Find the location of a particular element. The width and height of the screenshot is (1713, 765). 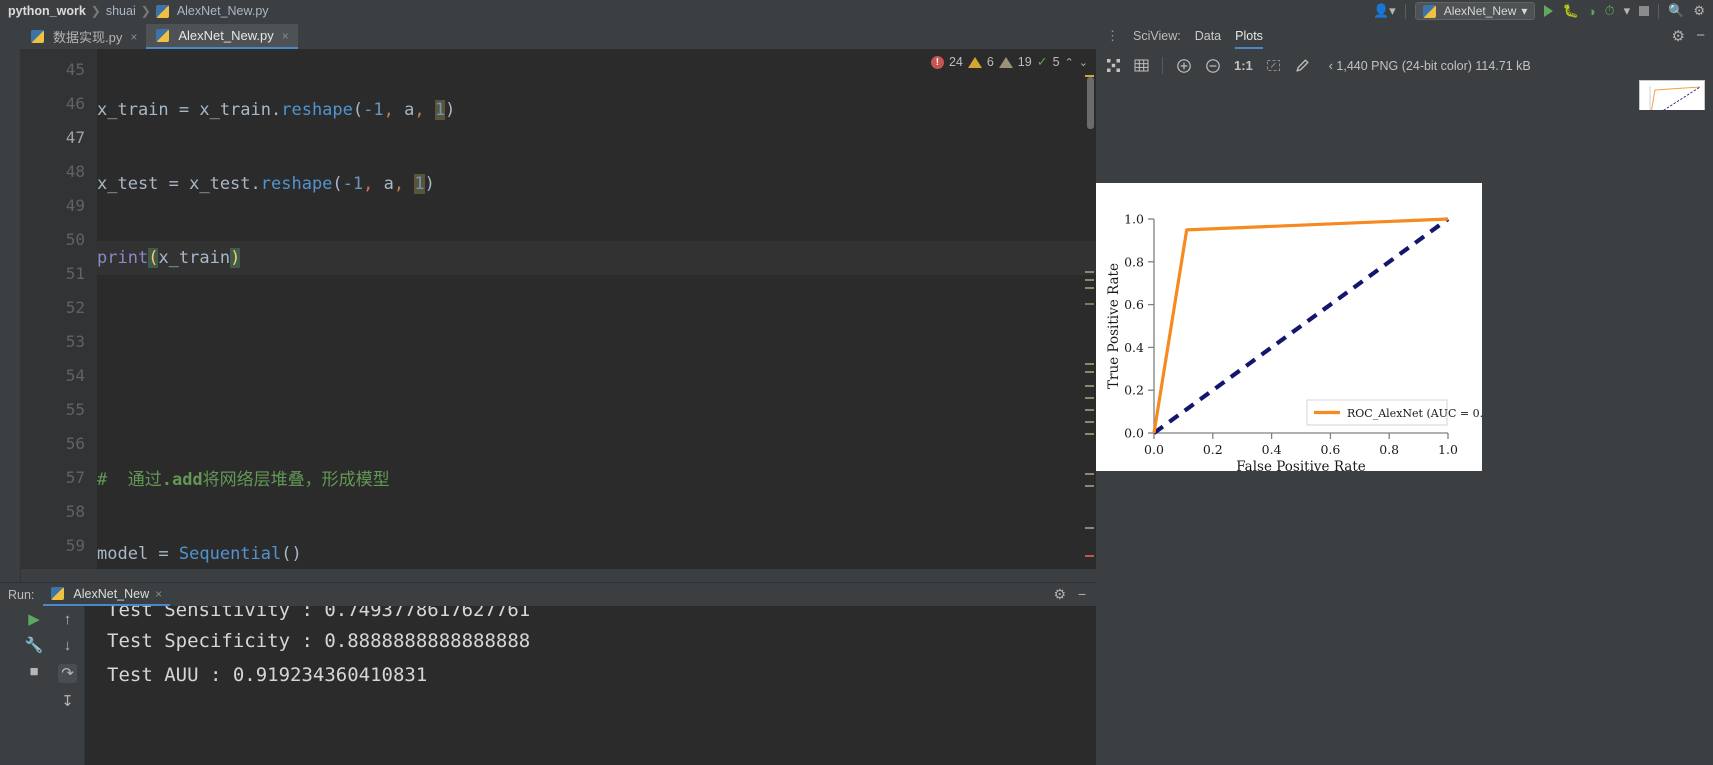

sciview-background-lower is located at coordinates (1404, 618).